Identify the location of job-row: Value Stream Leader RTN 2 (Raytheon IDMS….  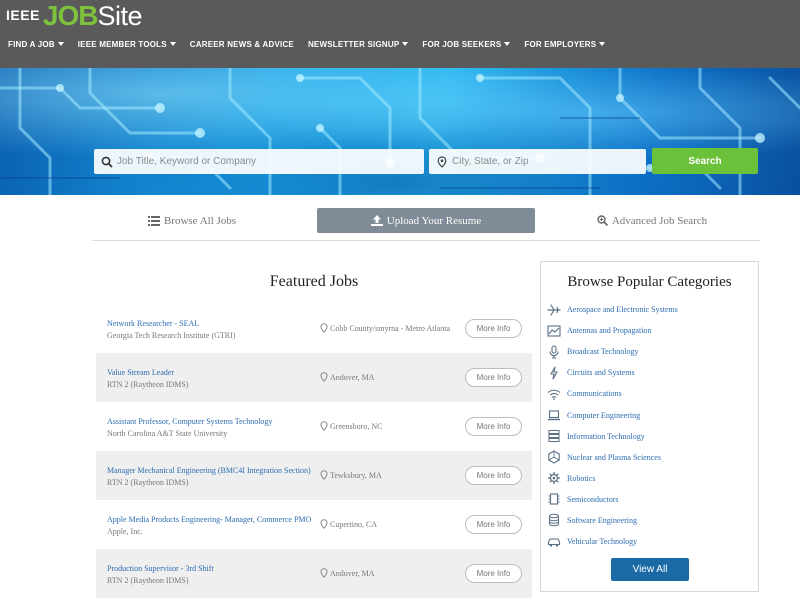
(314, 377).